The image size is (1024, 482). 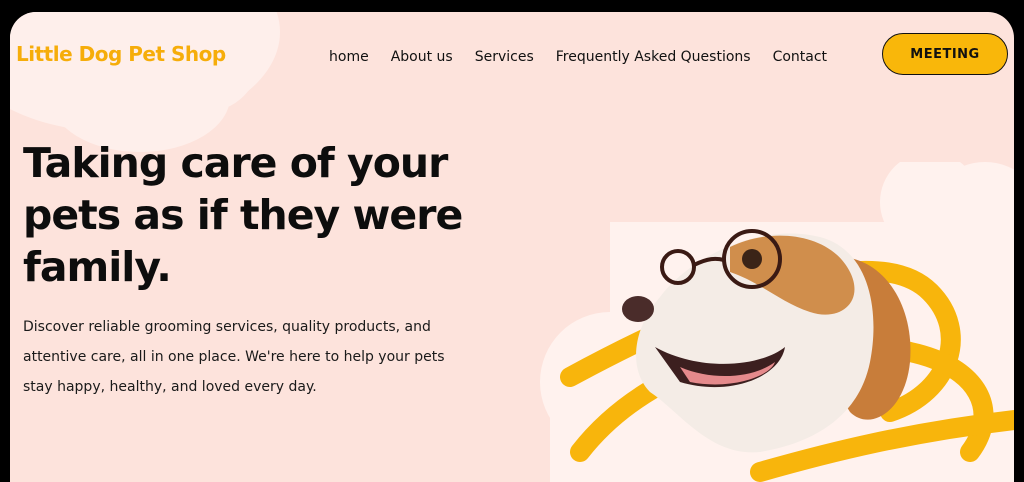 What do you see at coordinates (121, 54) in the screenshot?
I see `brand-logo: Little Dog Pet Shop` at bounding box center [121, 54].